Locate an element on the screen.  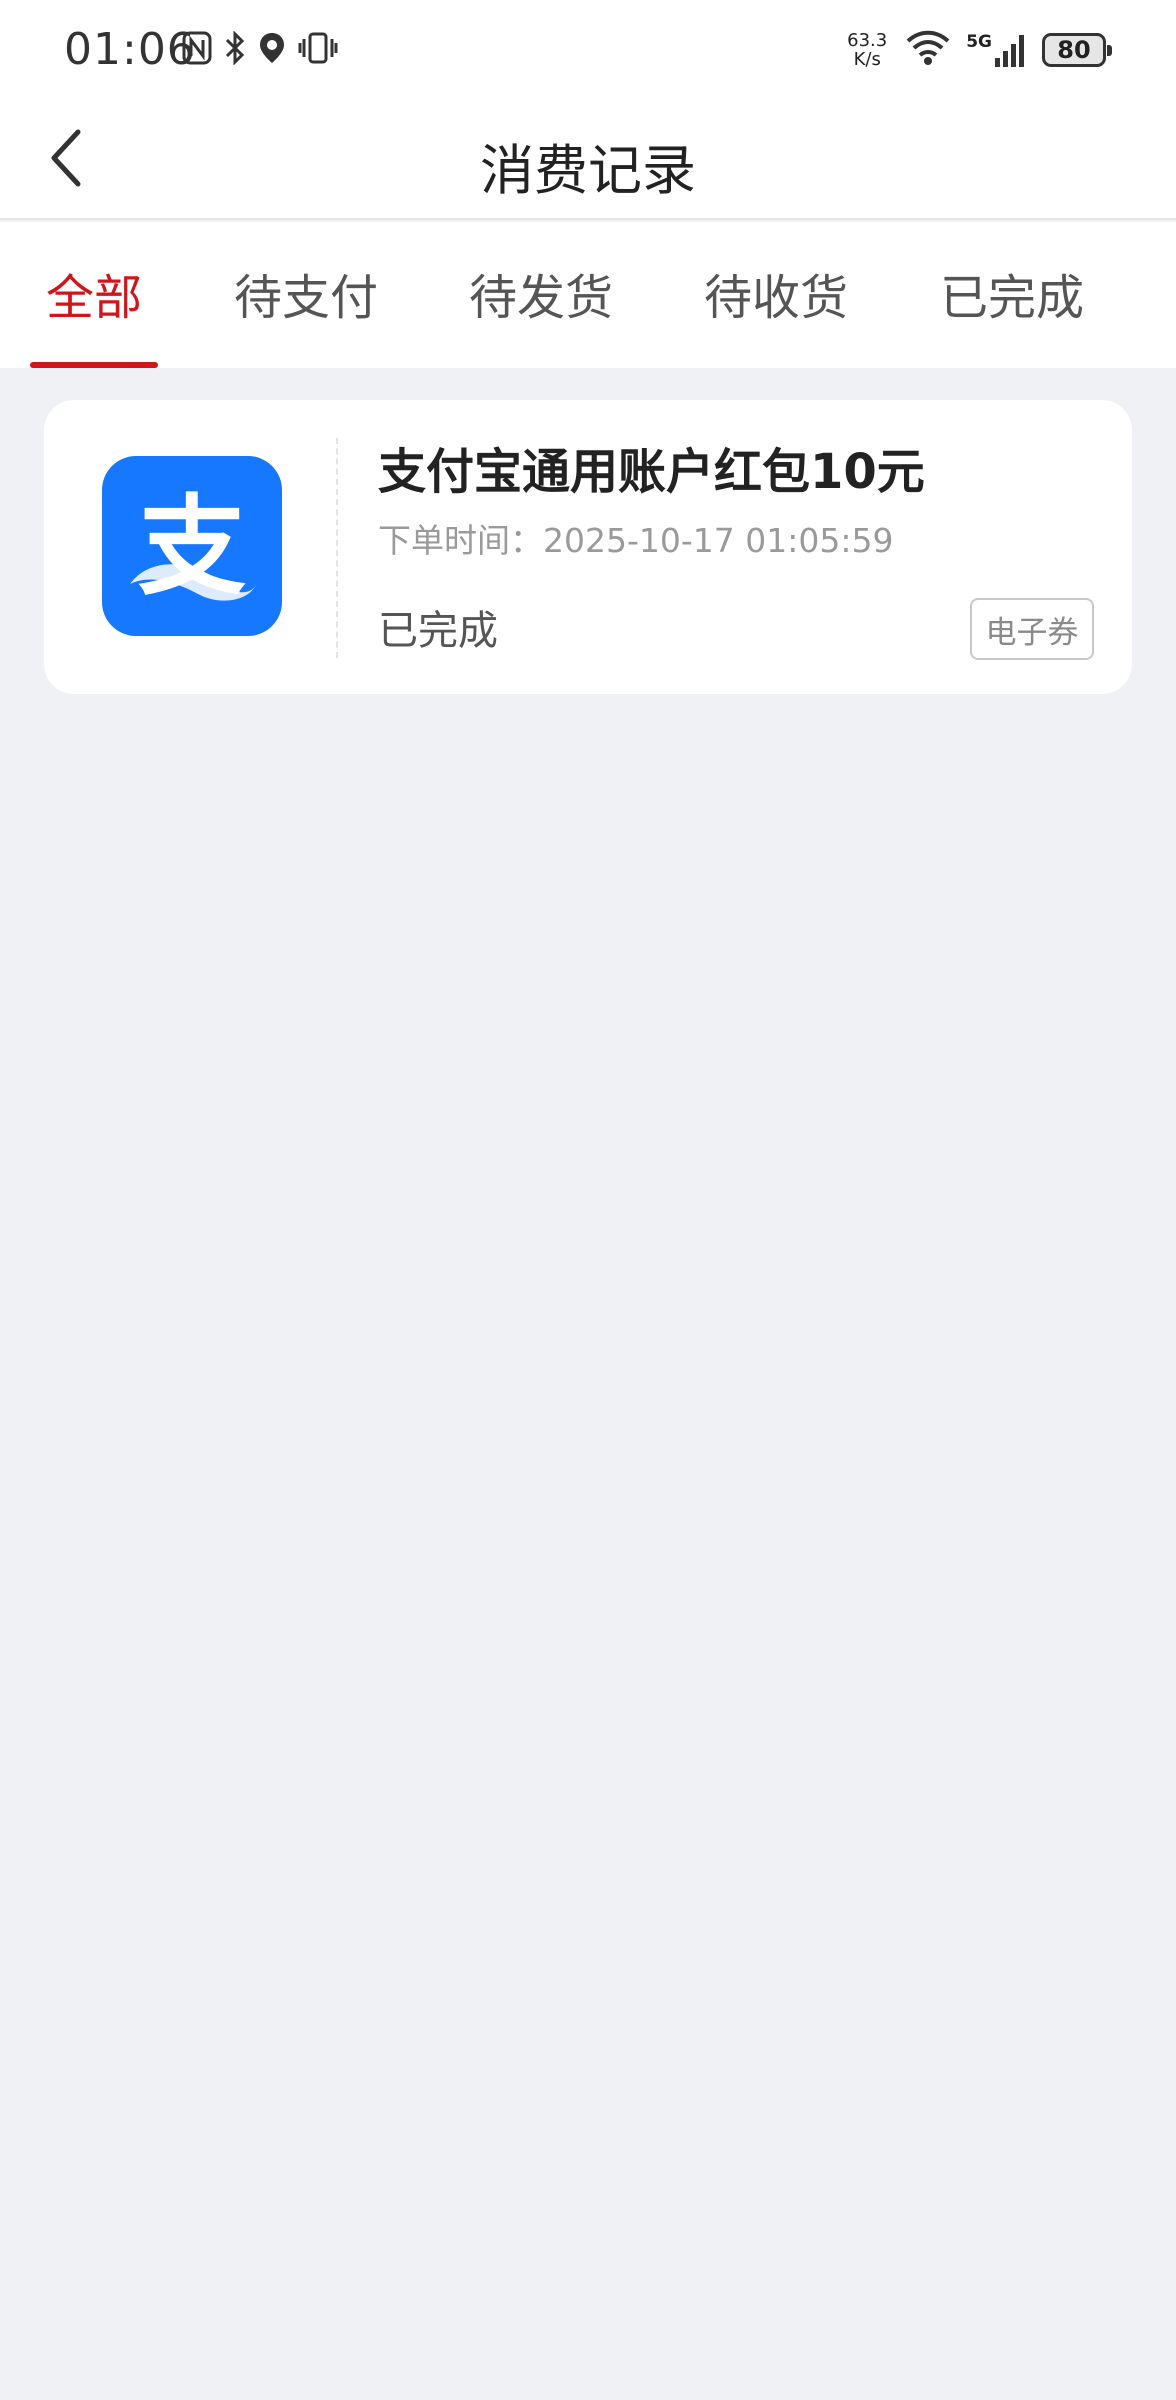
card-divider is located at coordinates (337, 548).